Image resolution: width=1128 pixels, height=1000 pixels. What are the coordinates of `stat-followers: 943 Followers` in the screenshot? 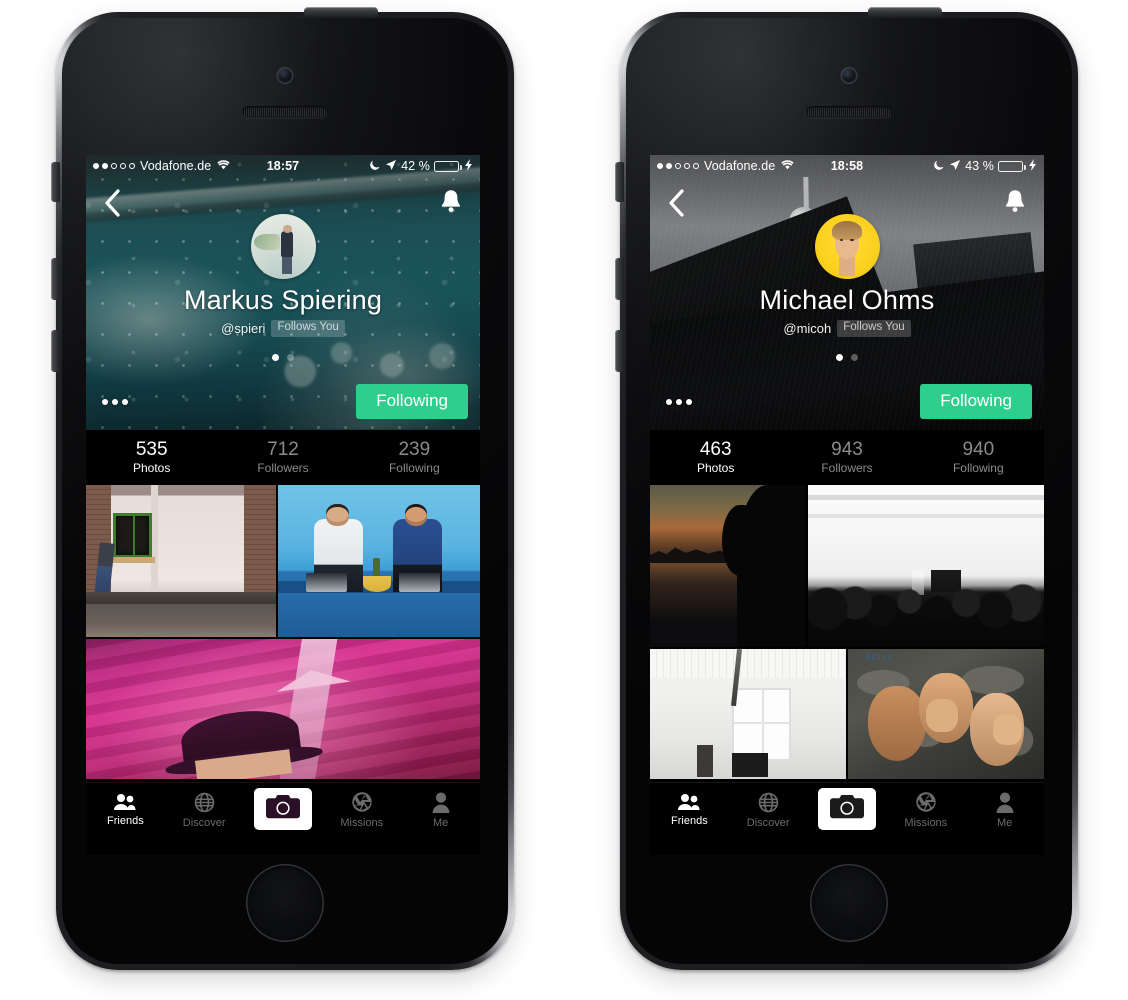 It's located at (846, 457).